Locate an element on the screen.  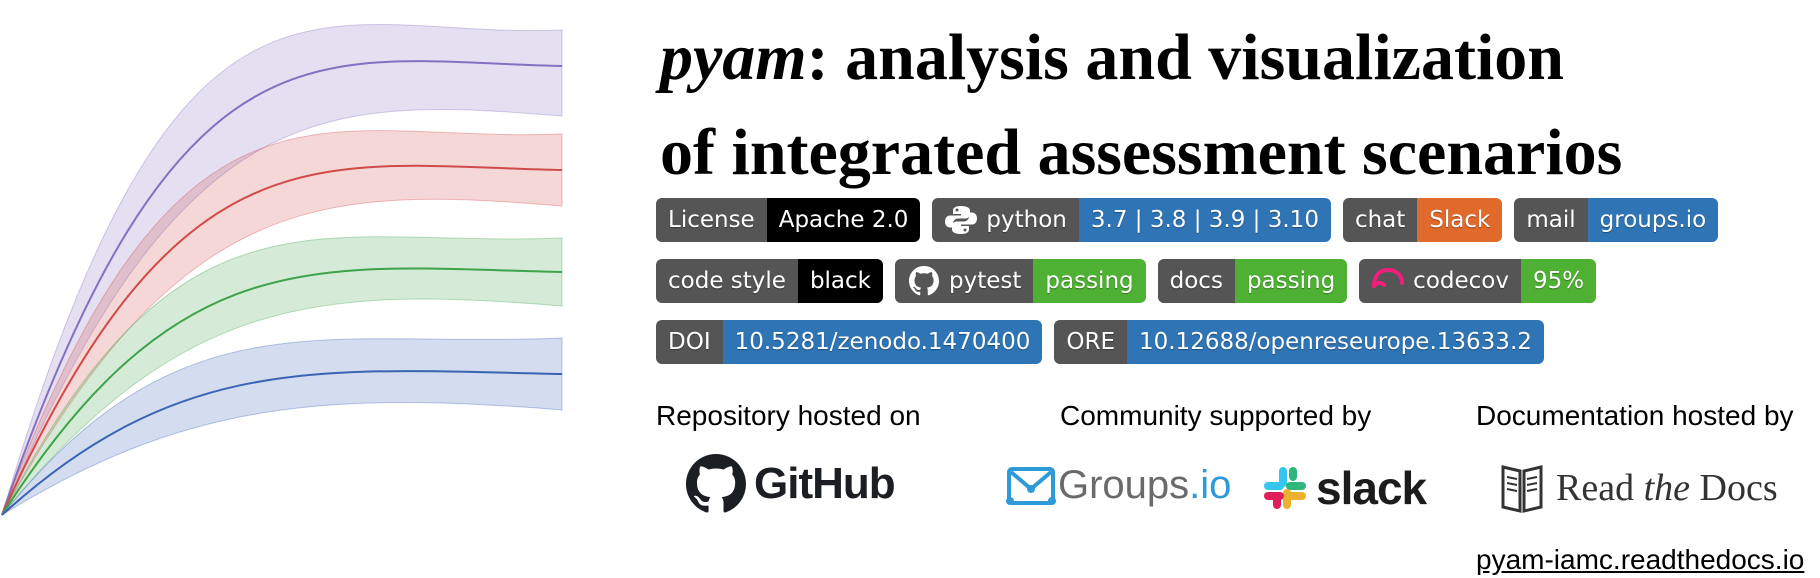
badge-python: python 3.7 | 3.8 | 3.9 | 3.10 is located at coordinates (1131, 220).